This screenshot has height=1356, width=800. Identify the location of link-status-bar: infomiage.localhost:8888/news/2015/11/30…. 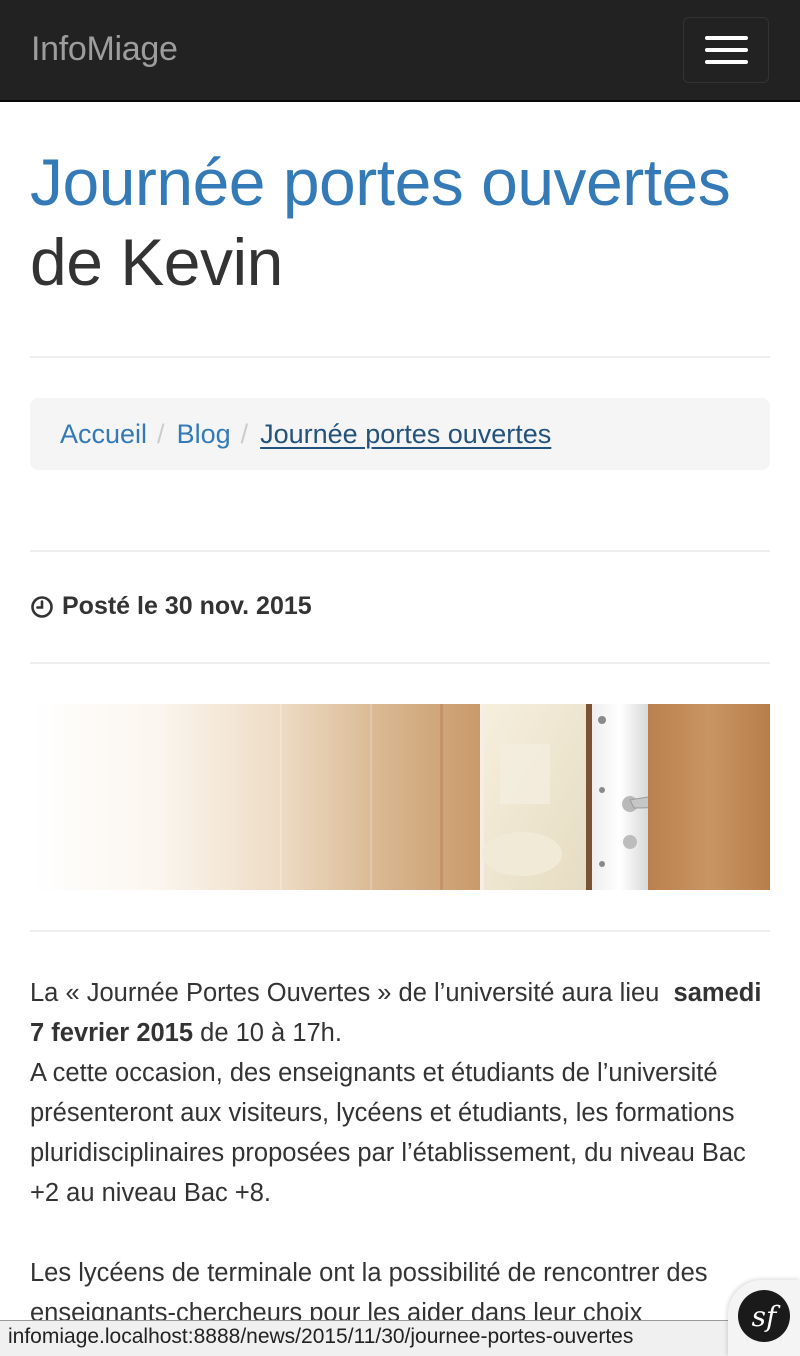
(370, 1338).